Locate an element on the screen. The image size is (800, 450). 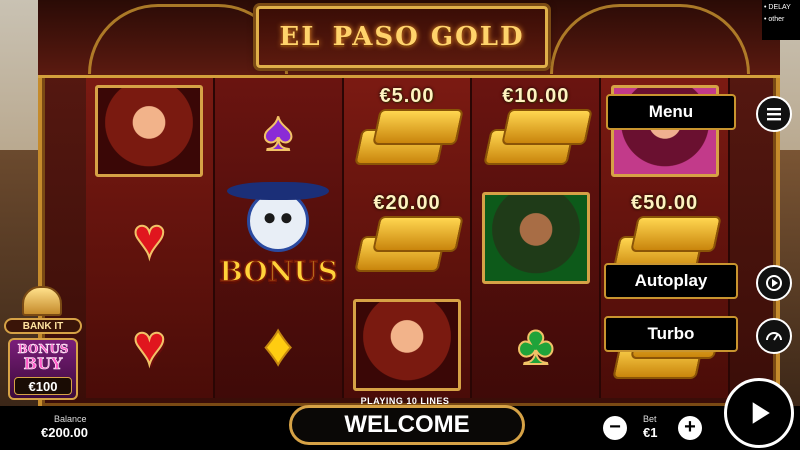
gold-bar-value: €50.00 is located at coordinates (665, 202).